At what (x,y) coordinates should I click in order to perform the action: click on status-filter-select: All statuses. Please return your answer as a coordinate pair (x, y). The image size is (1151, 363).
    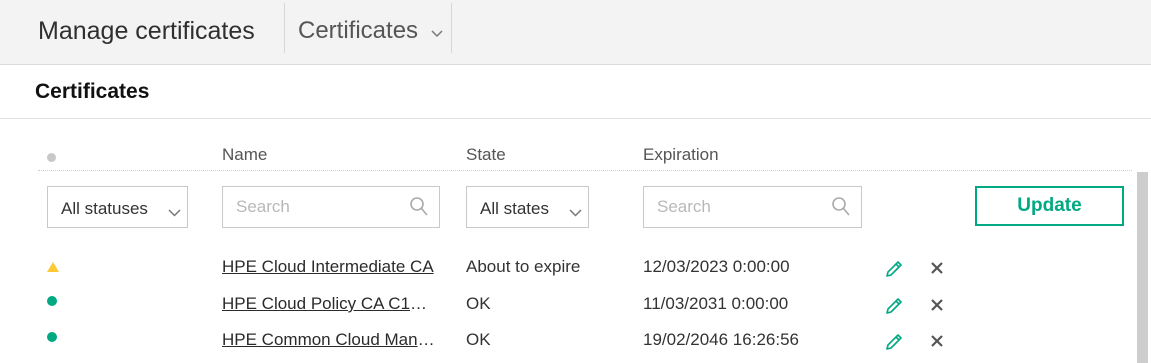
    Looking at the image, I should click on (117, 207).